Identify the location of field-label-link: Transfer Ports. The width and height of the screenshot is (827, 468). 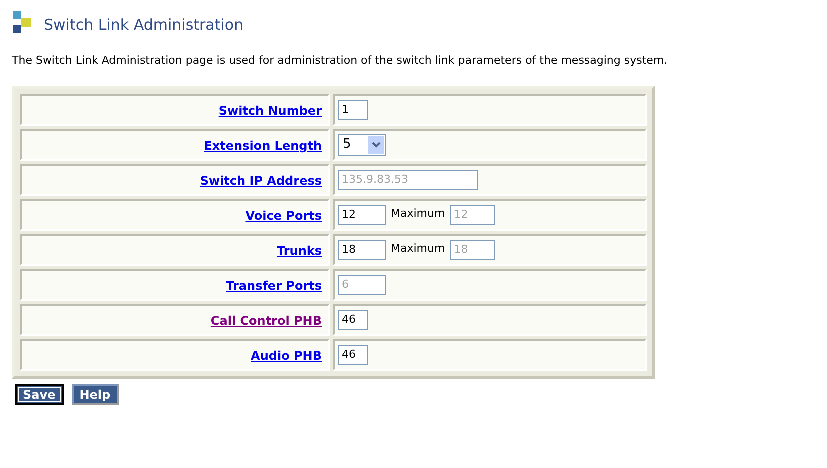
(274, 285).